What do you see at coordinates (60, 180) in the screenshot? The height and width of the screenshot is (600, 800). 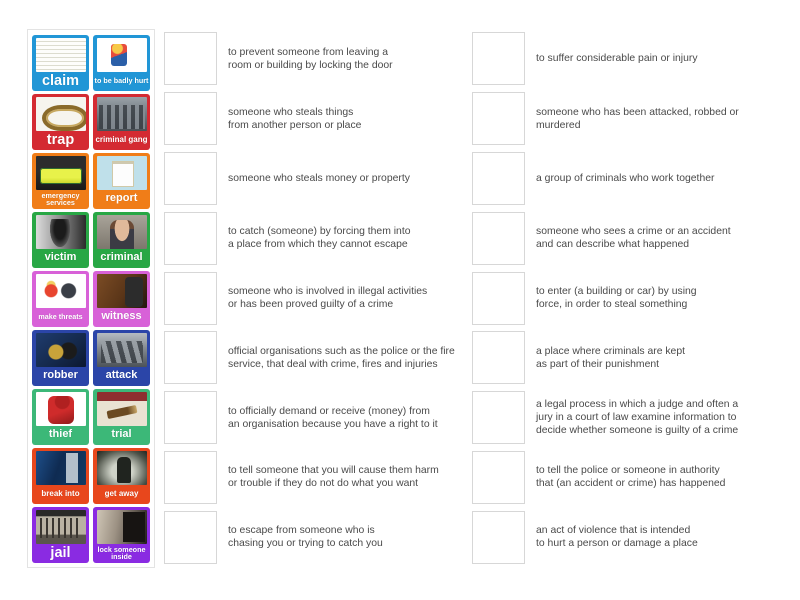 I see `tile-emergency-services: emergency services` at bounding box center [60, 180].